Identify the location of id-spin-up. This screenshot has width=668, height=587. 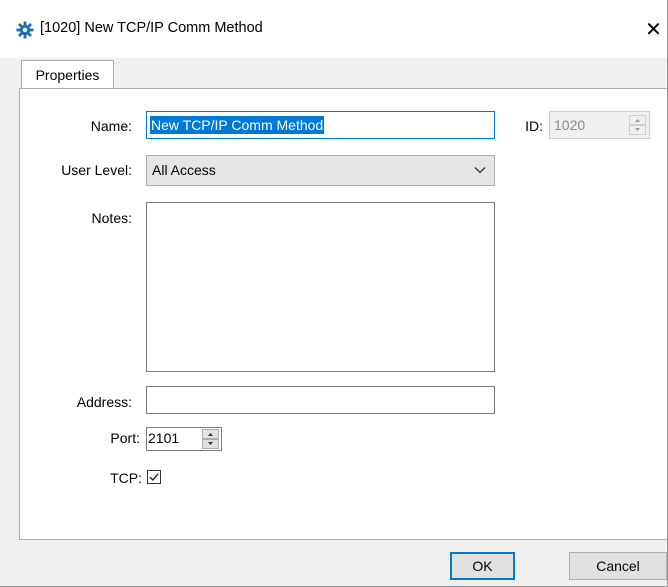
(637, 120).